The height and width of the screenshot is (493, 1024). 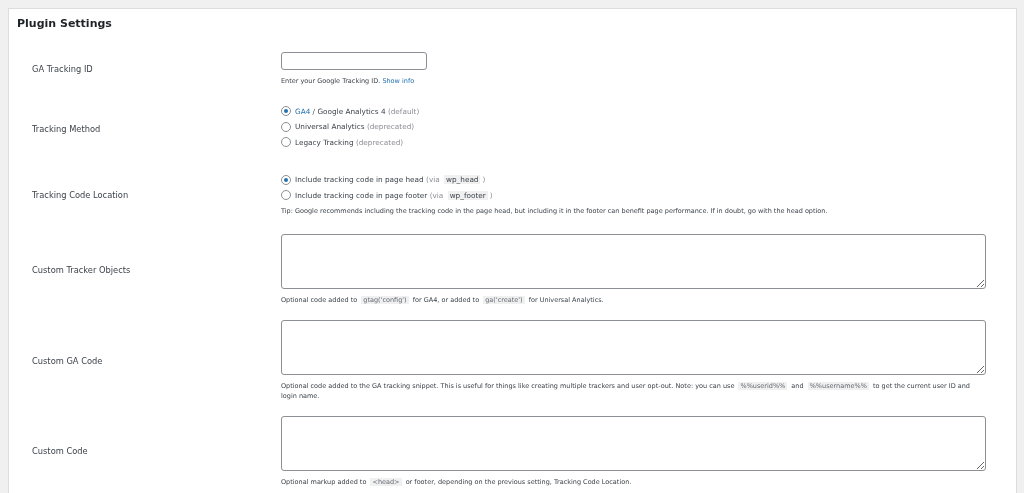 I want to click on tracking-id-field, so click(x=354, y=60).